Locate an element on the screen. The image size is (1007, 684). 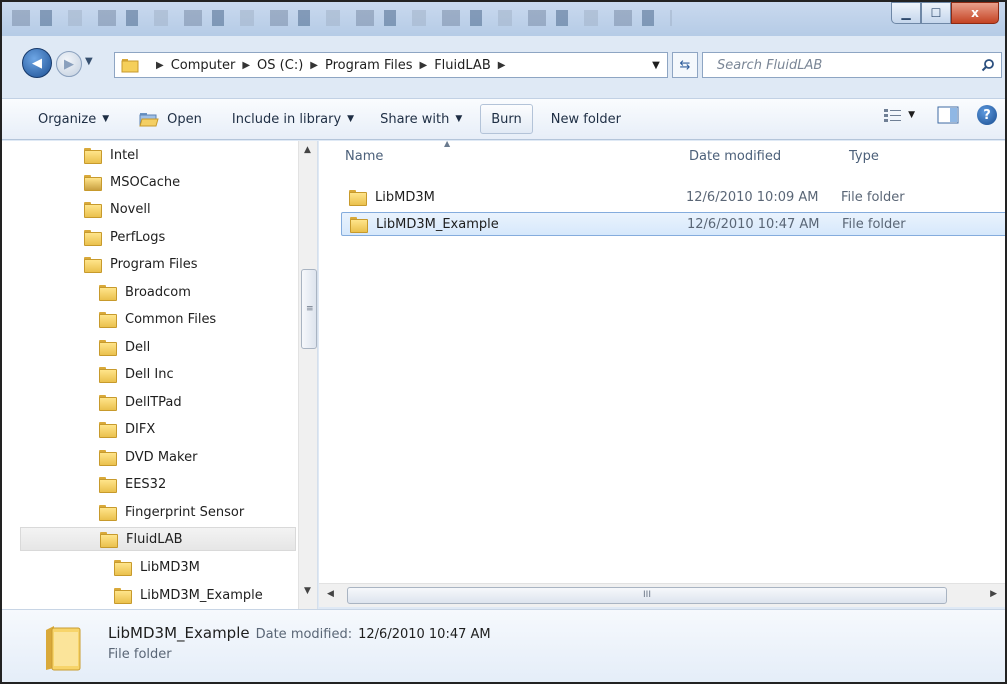
organize-button: Organize ▼ is located at coordinates (73, 119).